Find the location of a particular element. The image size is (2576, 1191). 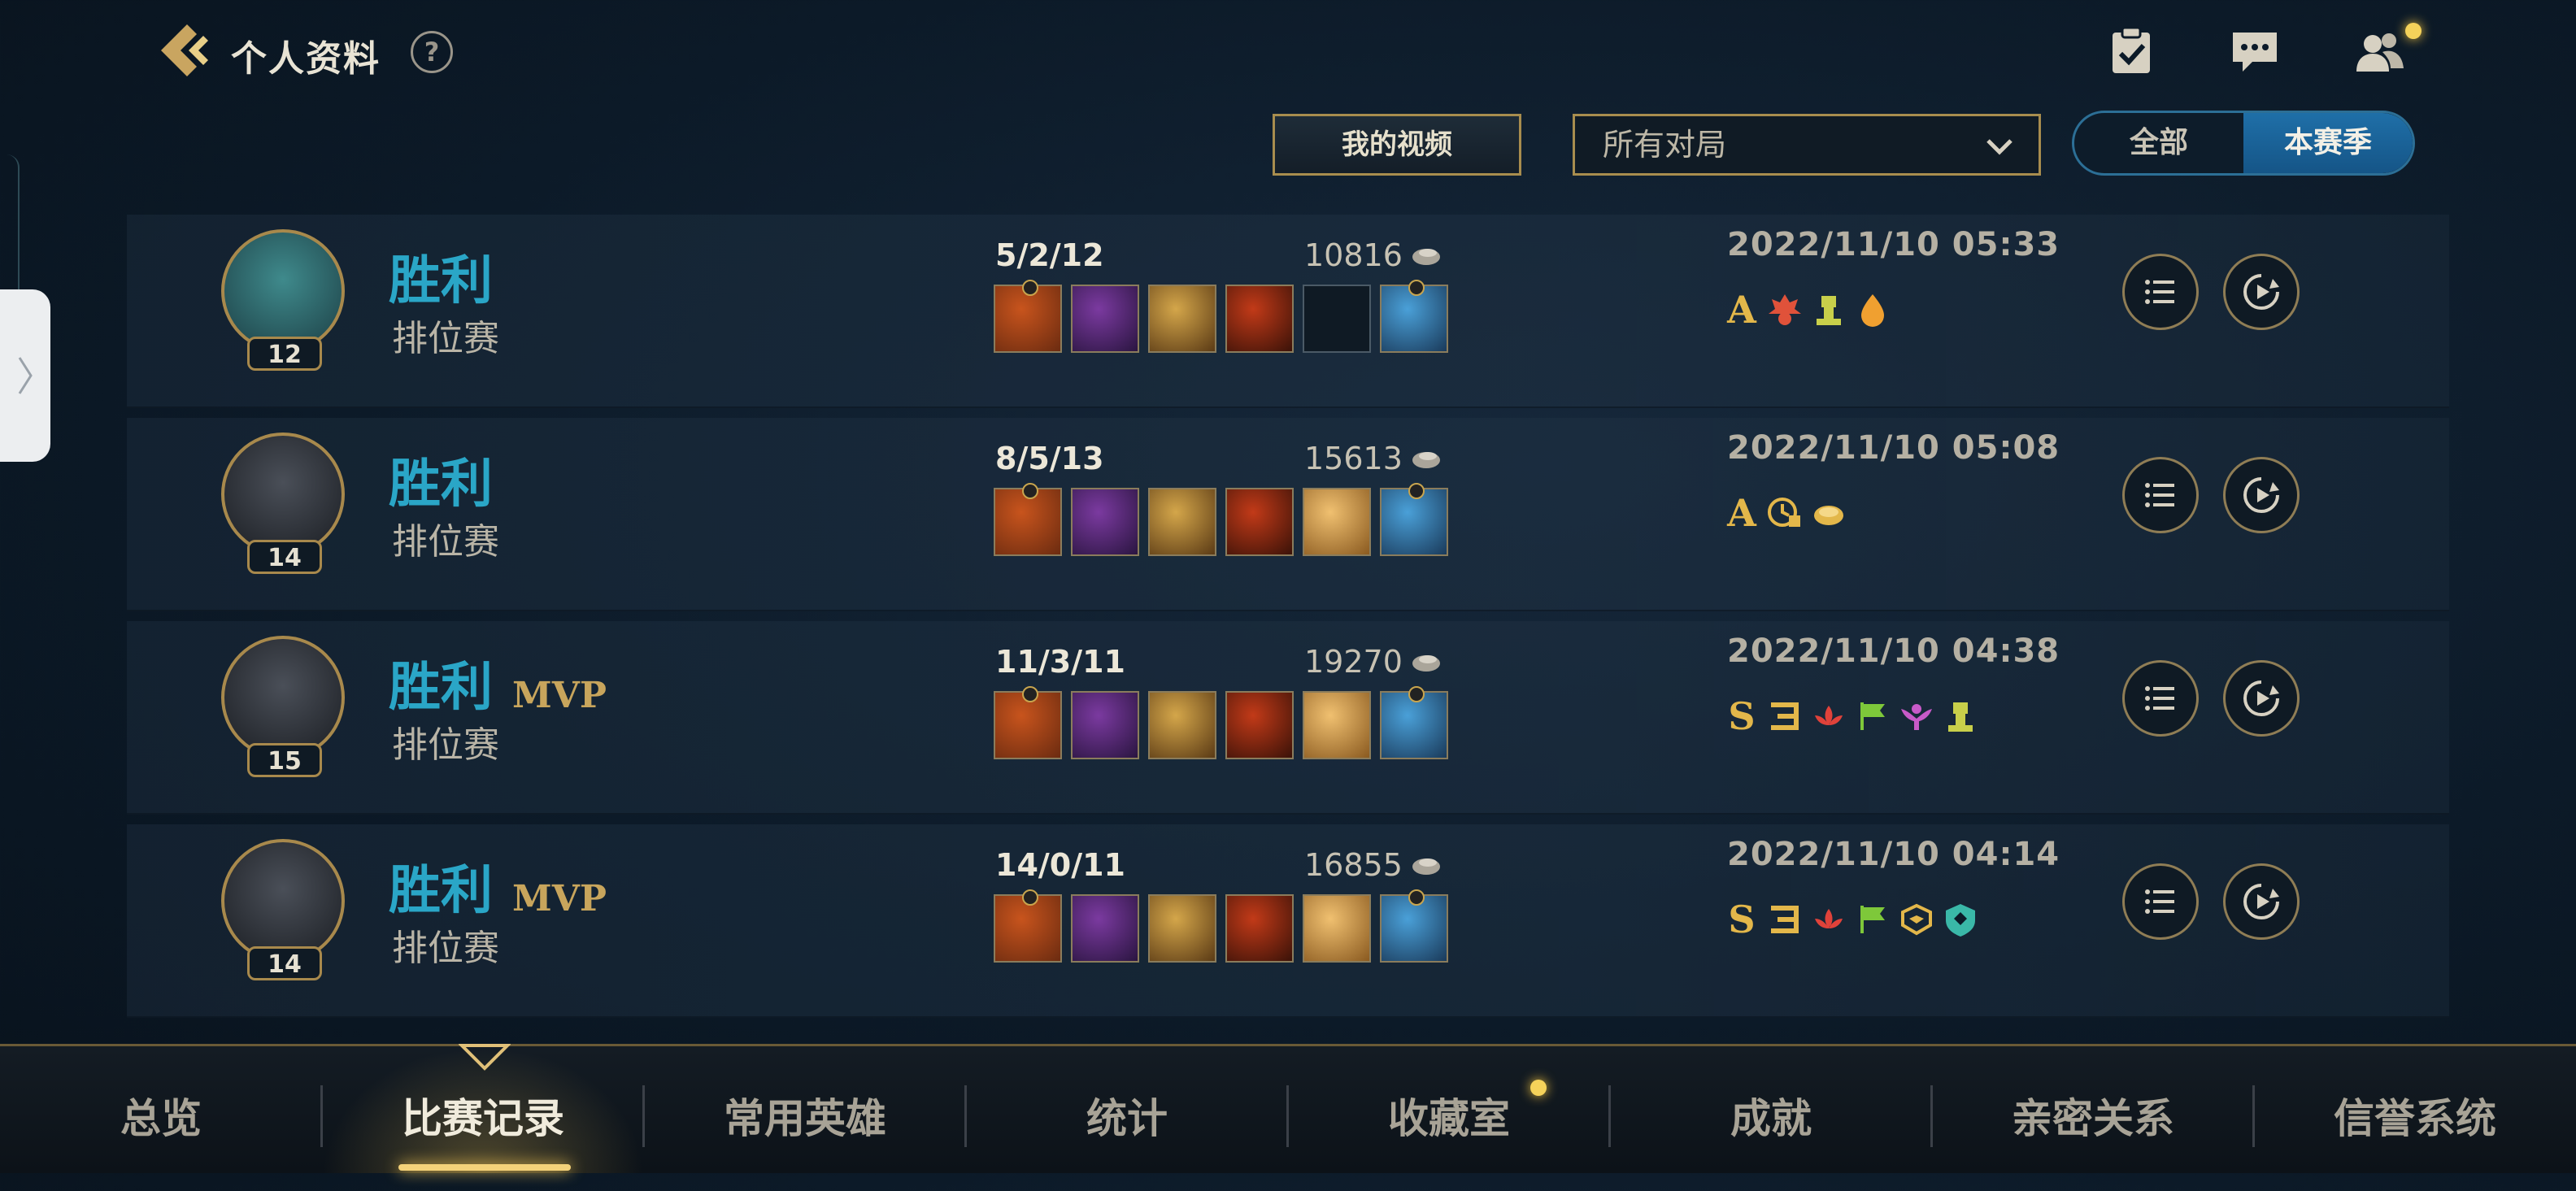

nav-tab-2: 常用英雄 is located at coordinates (805, 1109).